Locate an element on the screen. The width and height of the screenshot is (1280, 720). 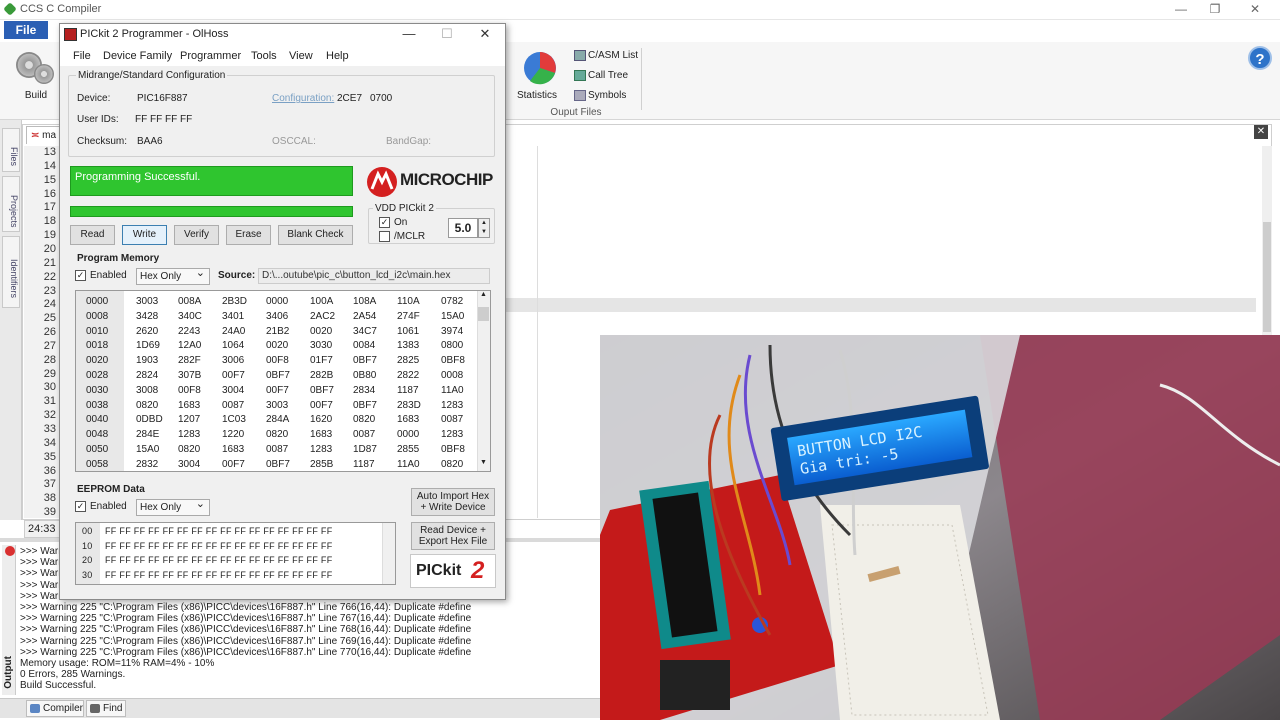
memory-word: 2822 is located at coordinates (408, 375).